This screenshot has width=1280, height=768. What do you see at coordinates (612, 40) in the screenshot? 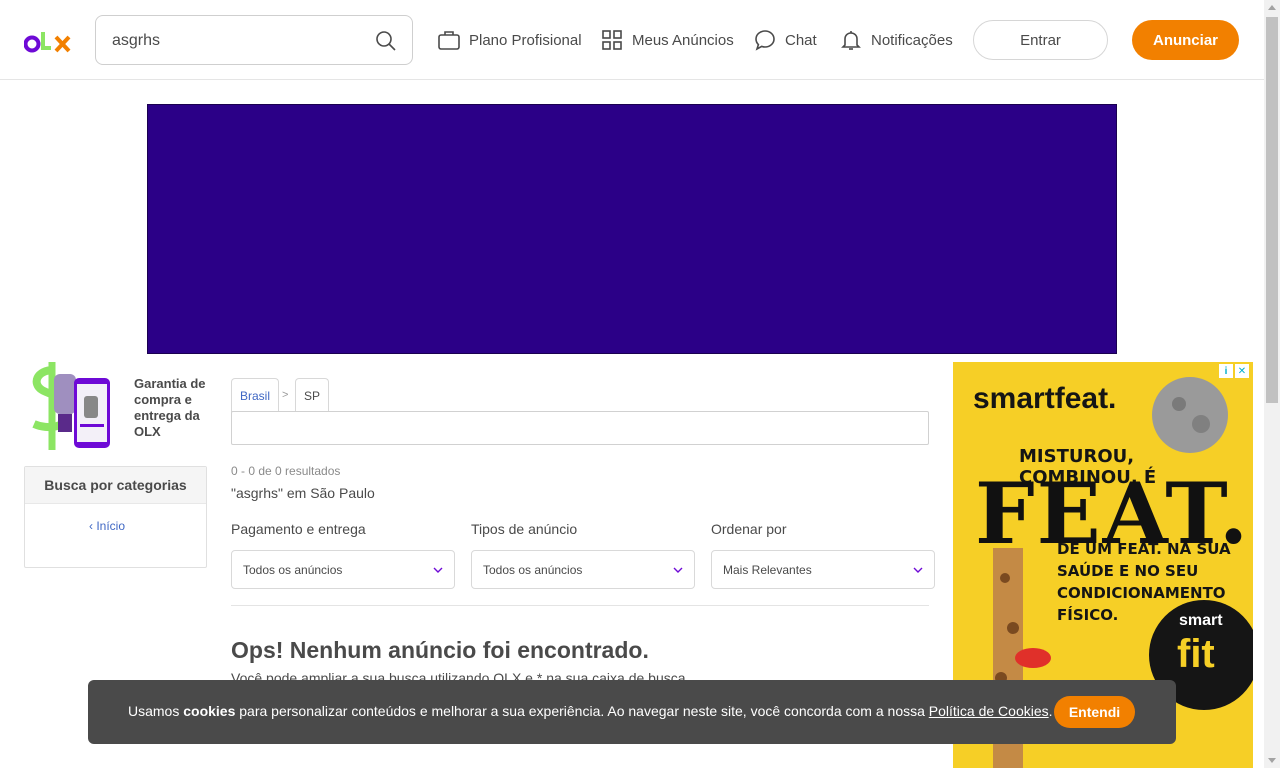
I see `grid-icon` at bounding box center [612, 40].